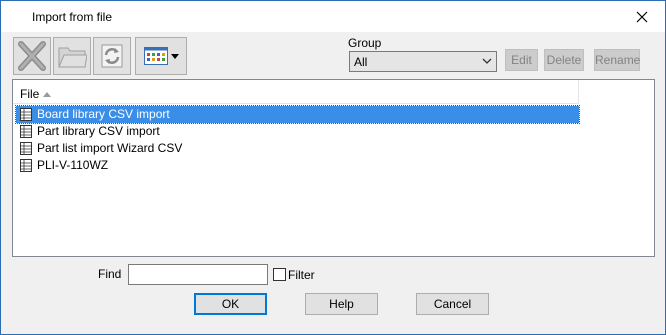 This screenshot has height=335, width=666. Describe the element at coordinates (297, 148) in the screenshot. I see `list-item: Part list import Wizard CSV` at that location.